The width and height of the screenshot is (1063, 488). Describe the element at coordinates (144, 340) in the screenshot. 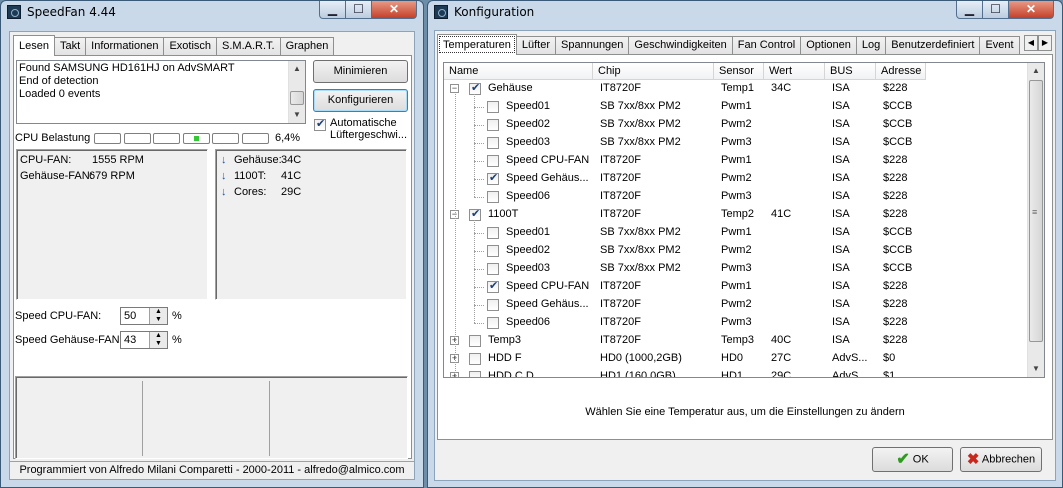

I see `speed-spinner: 43 ▲ ▼` at that location.